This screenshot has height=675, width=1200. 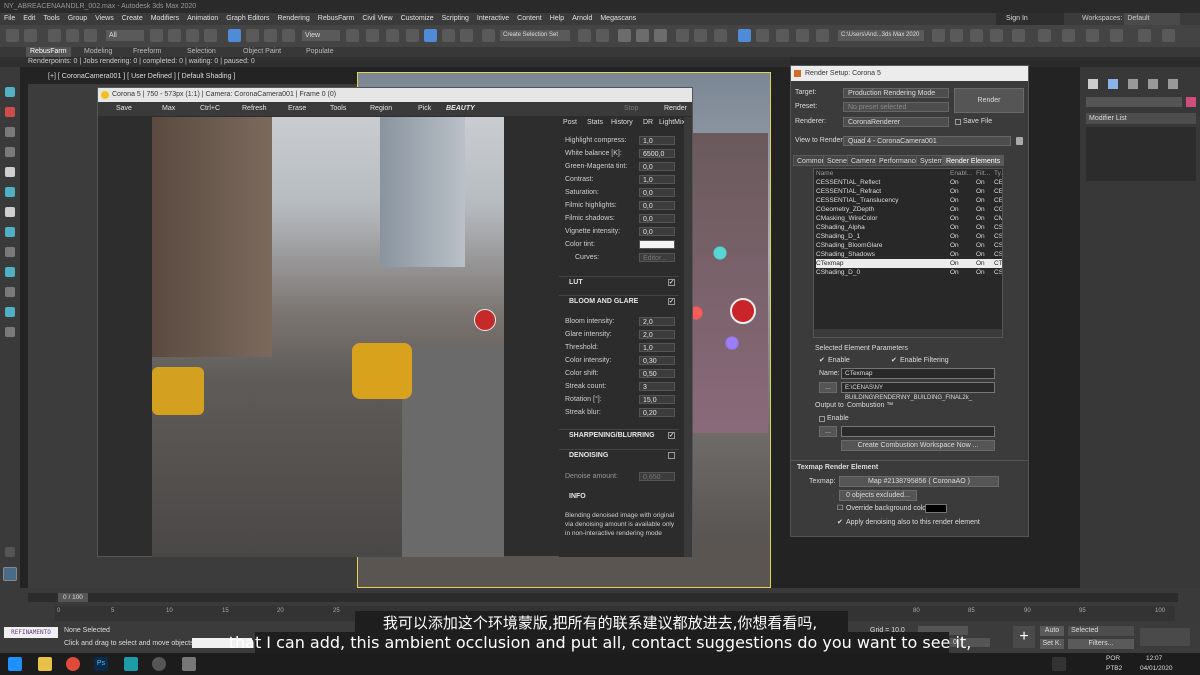 What do you see at coordinates (657, 166) in the screenshot?
I see `green-magenta-spinner: 0,0` at bounding box center [657, 166].